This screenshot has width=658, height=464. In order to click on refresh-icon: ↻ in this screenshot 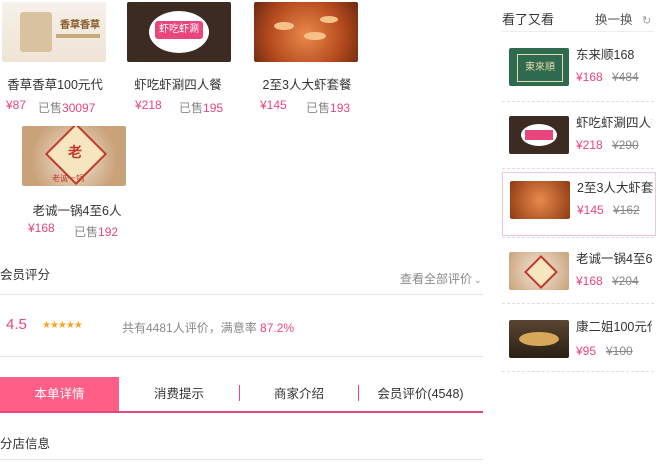, I will do `click(647, 21)`.